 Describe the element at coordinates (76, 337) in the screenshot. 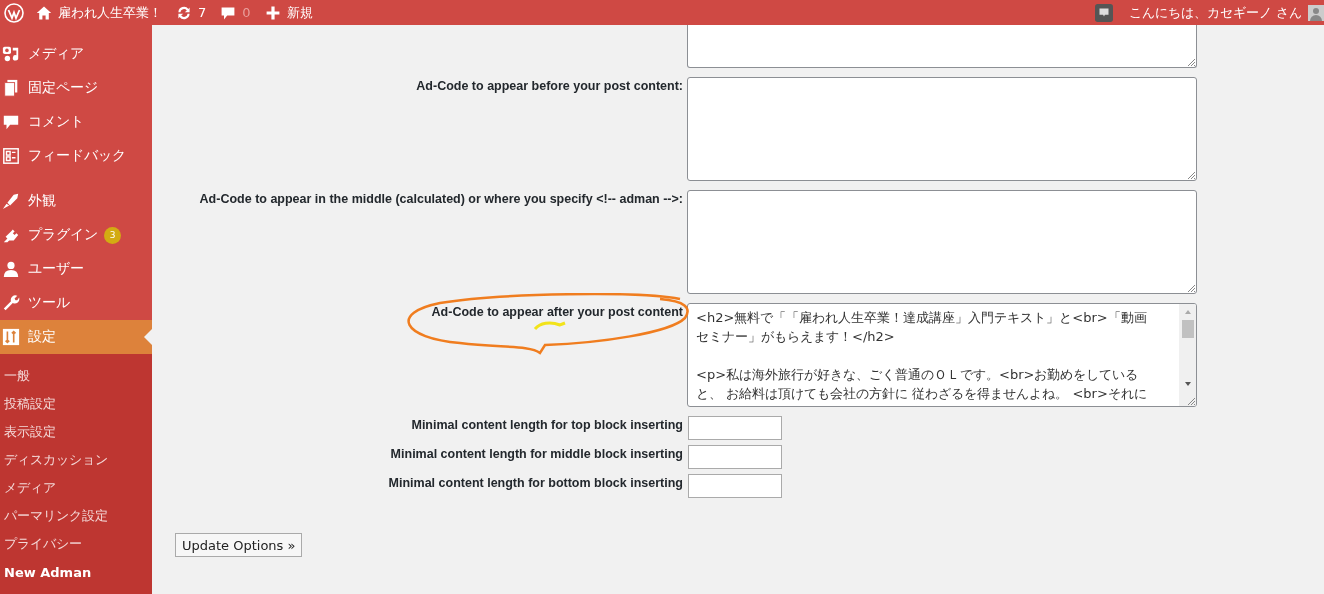

I see `menu-item: 設定` at that location.